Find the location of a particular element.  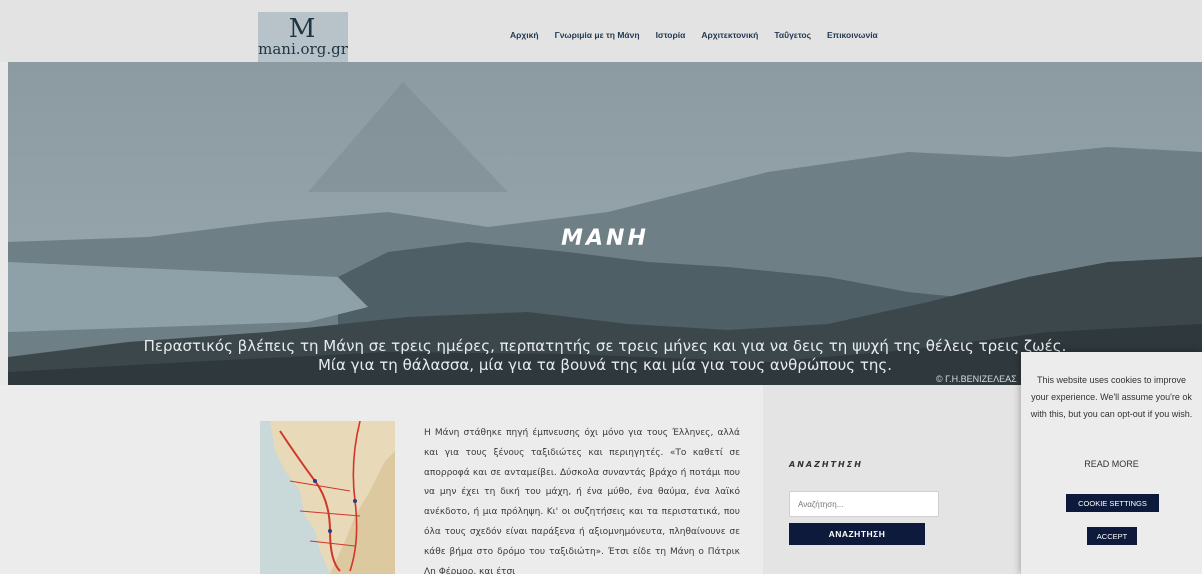

cookie-accept-button: ACCEPT is located at coordinates (1112, 536).